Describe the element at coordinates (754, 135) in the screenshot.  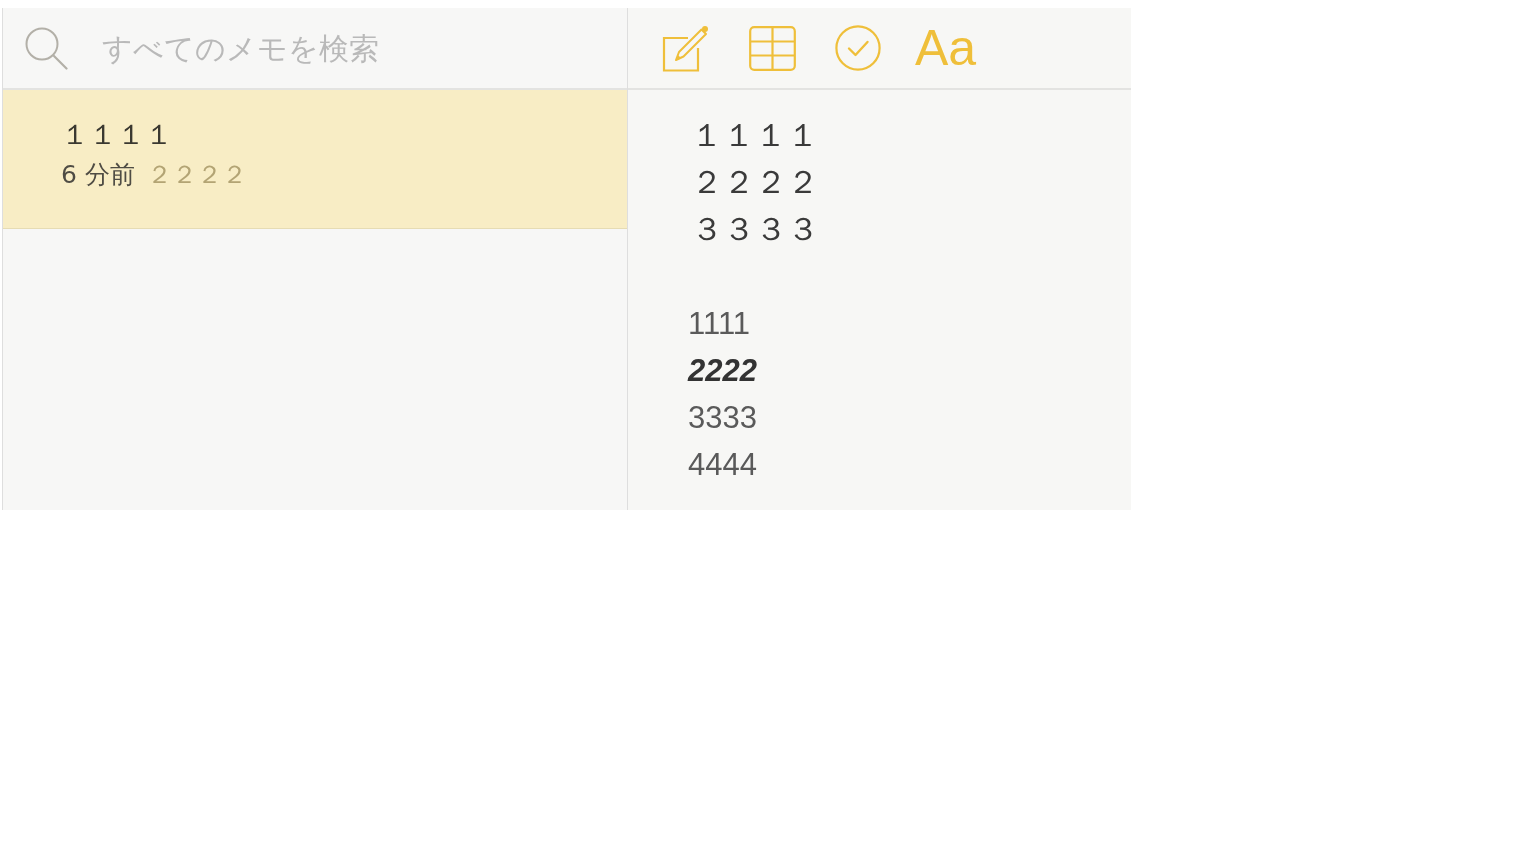
I see `note-line: １１１１` at that location.